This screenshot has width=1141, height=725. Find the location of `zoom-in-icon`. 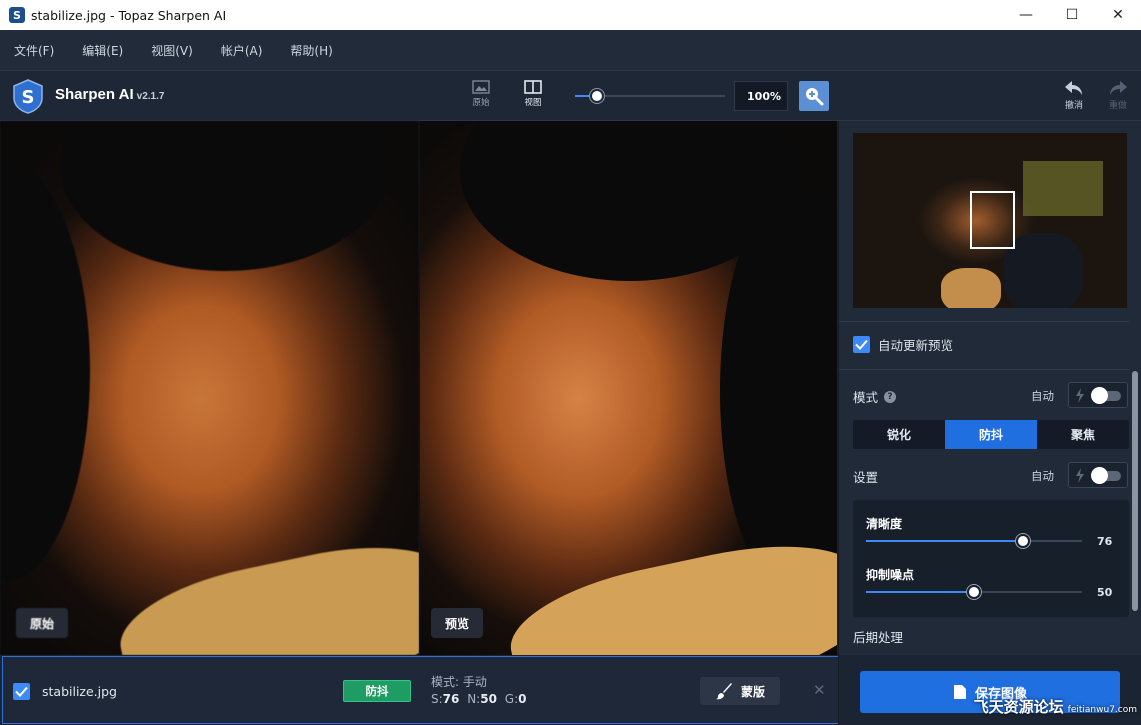

zoom-in-icon is located at coordinates (815, 97).